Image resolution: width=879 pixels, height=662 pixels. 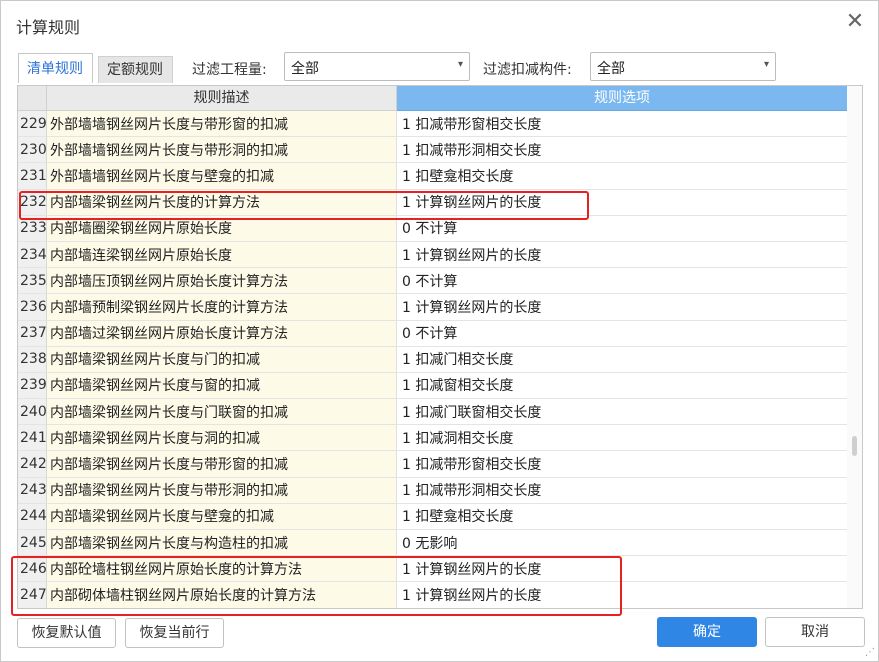 What do you see at coordinates (439, 23) in the screenshot?
I see `title-bar: 计算规则 ✕` at bounding box center [439, 23].